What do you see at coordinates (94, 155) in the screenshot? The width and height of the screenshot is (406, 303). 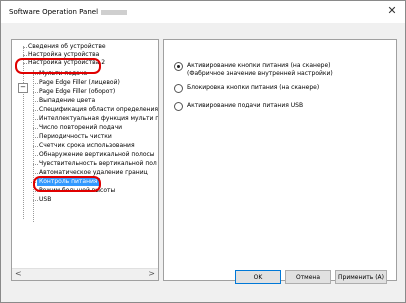 I see `tree-item-vertical-streak: Обнаружение вертикальной полосы` at bounding box center [94, 155].